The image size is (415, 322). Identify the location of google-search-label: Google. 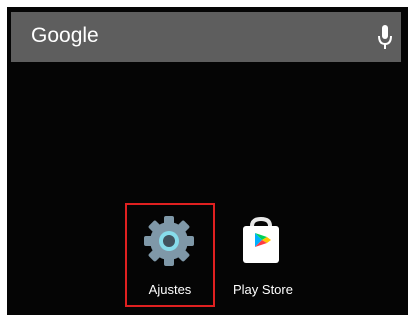
(65, 35).